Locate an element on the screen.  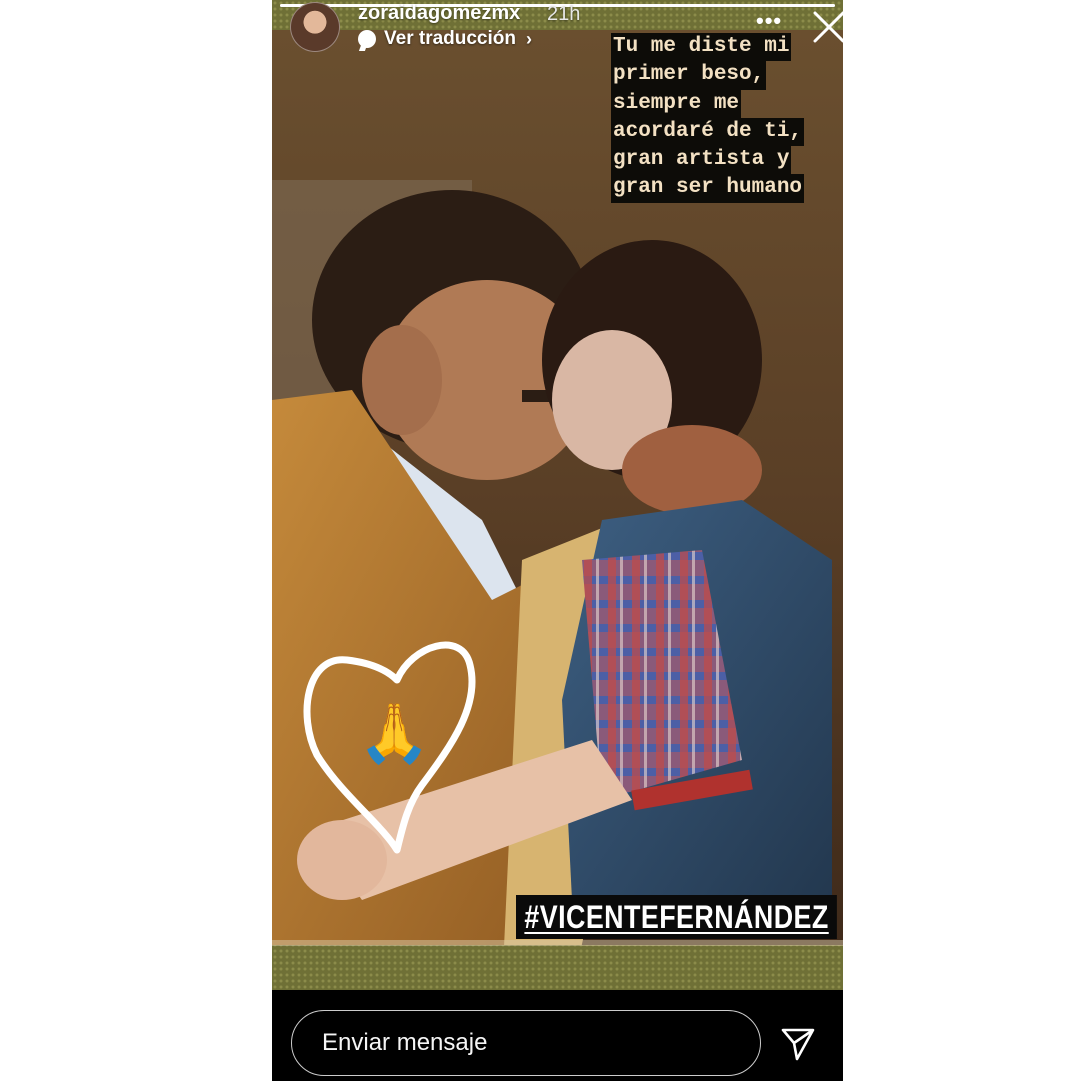
caption-line: siempre me is located at coordinates (676, 103).